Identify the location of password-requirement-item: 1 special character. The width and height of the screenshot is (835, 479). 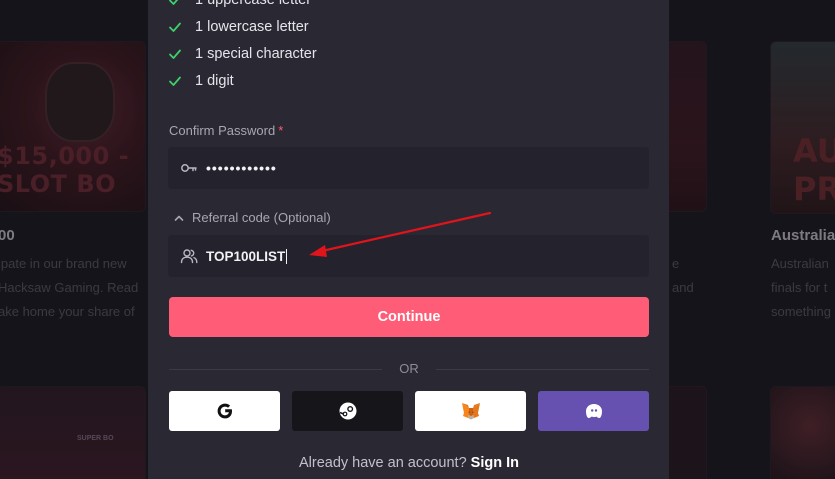
(242, 54).